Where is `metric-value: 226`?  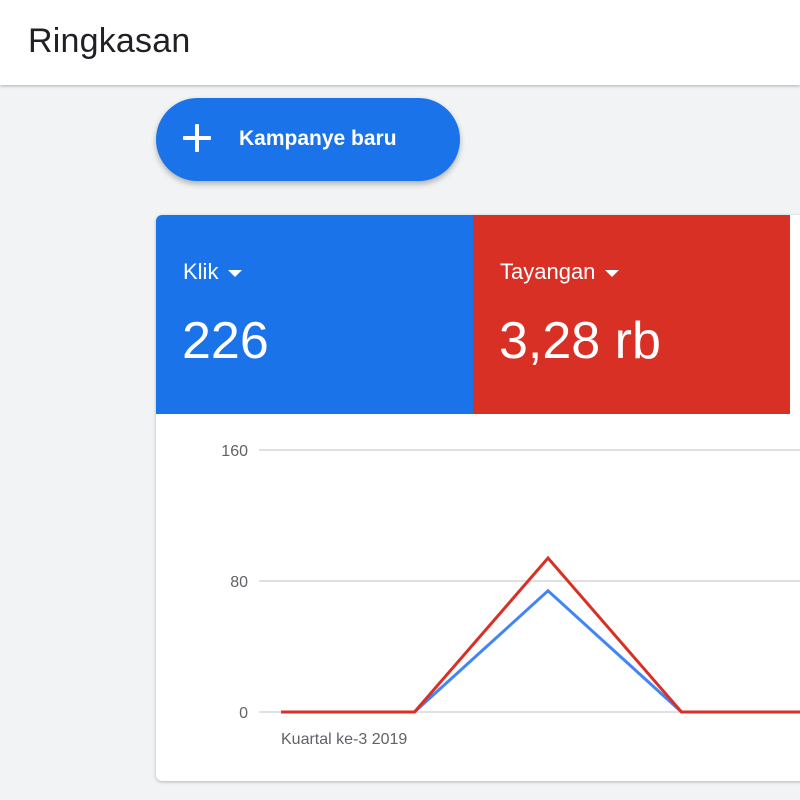
metric-value: 226 is located at coordinates (225, 341).